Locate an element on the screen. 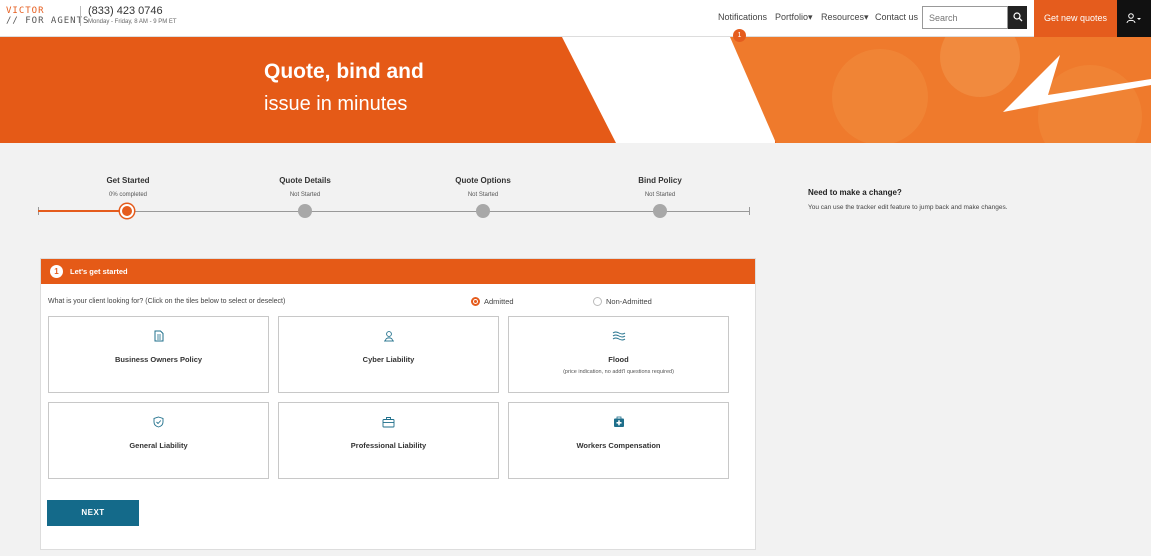  tracker-step-name: Quote Details is located at coordinates (305, 180).